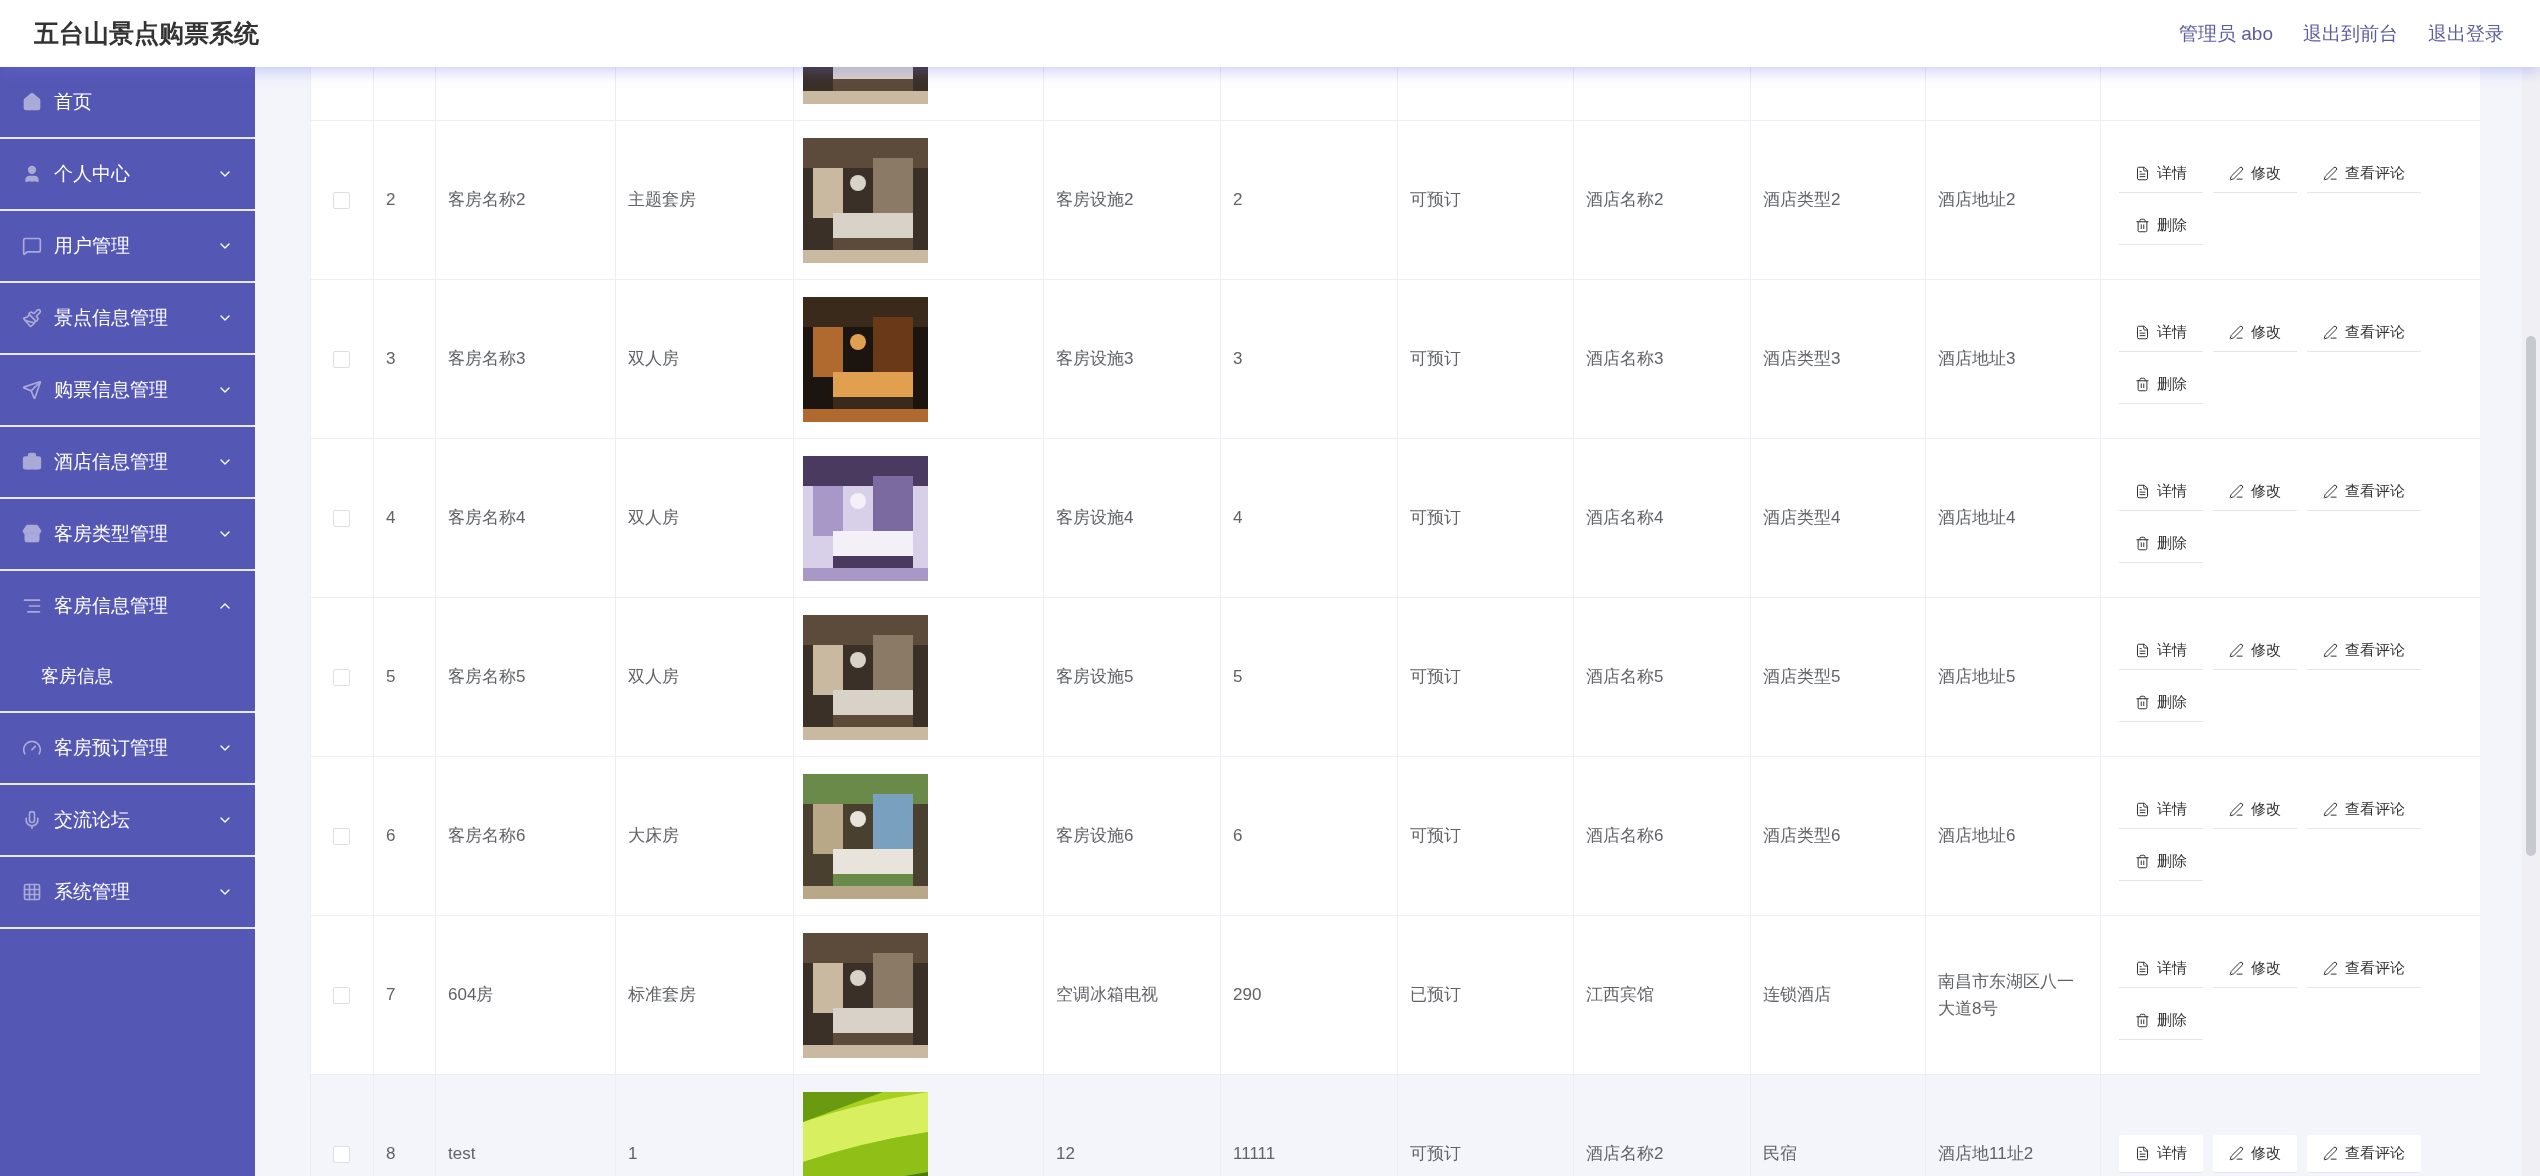 The image size is (2540, 1176). I want to click on hotel-type: 民宿, so click(1780, 1154).